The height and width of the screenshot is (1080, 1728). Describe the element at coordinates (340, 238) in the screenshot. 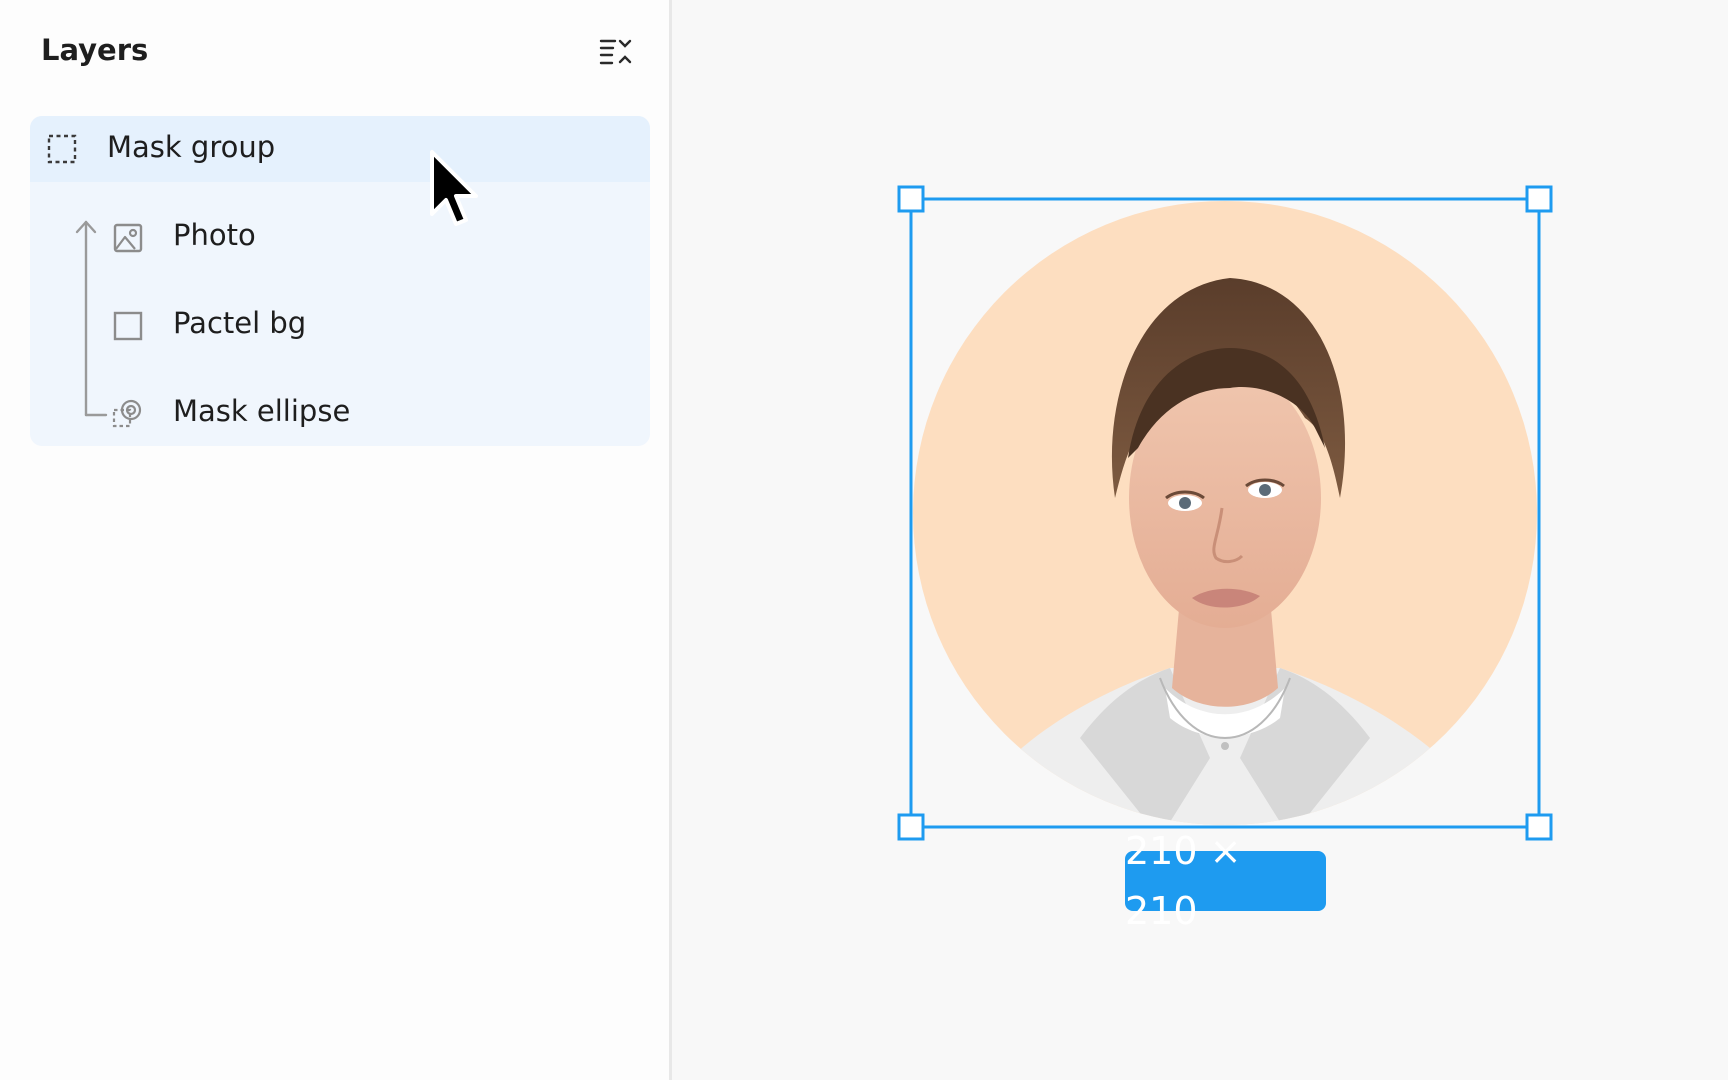

I see `layer-row-photo: Photo` at that location.